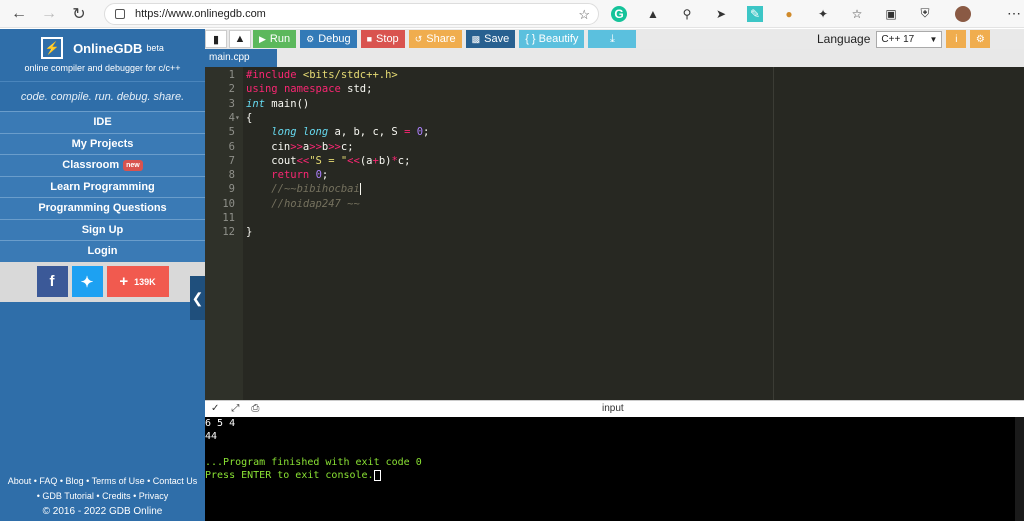  I want to click on console-header: ✓ ⤢ ⎙ input, so click(614, 408).